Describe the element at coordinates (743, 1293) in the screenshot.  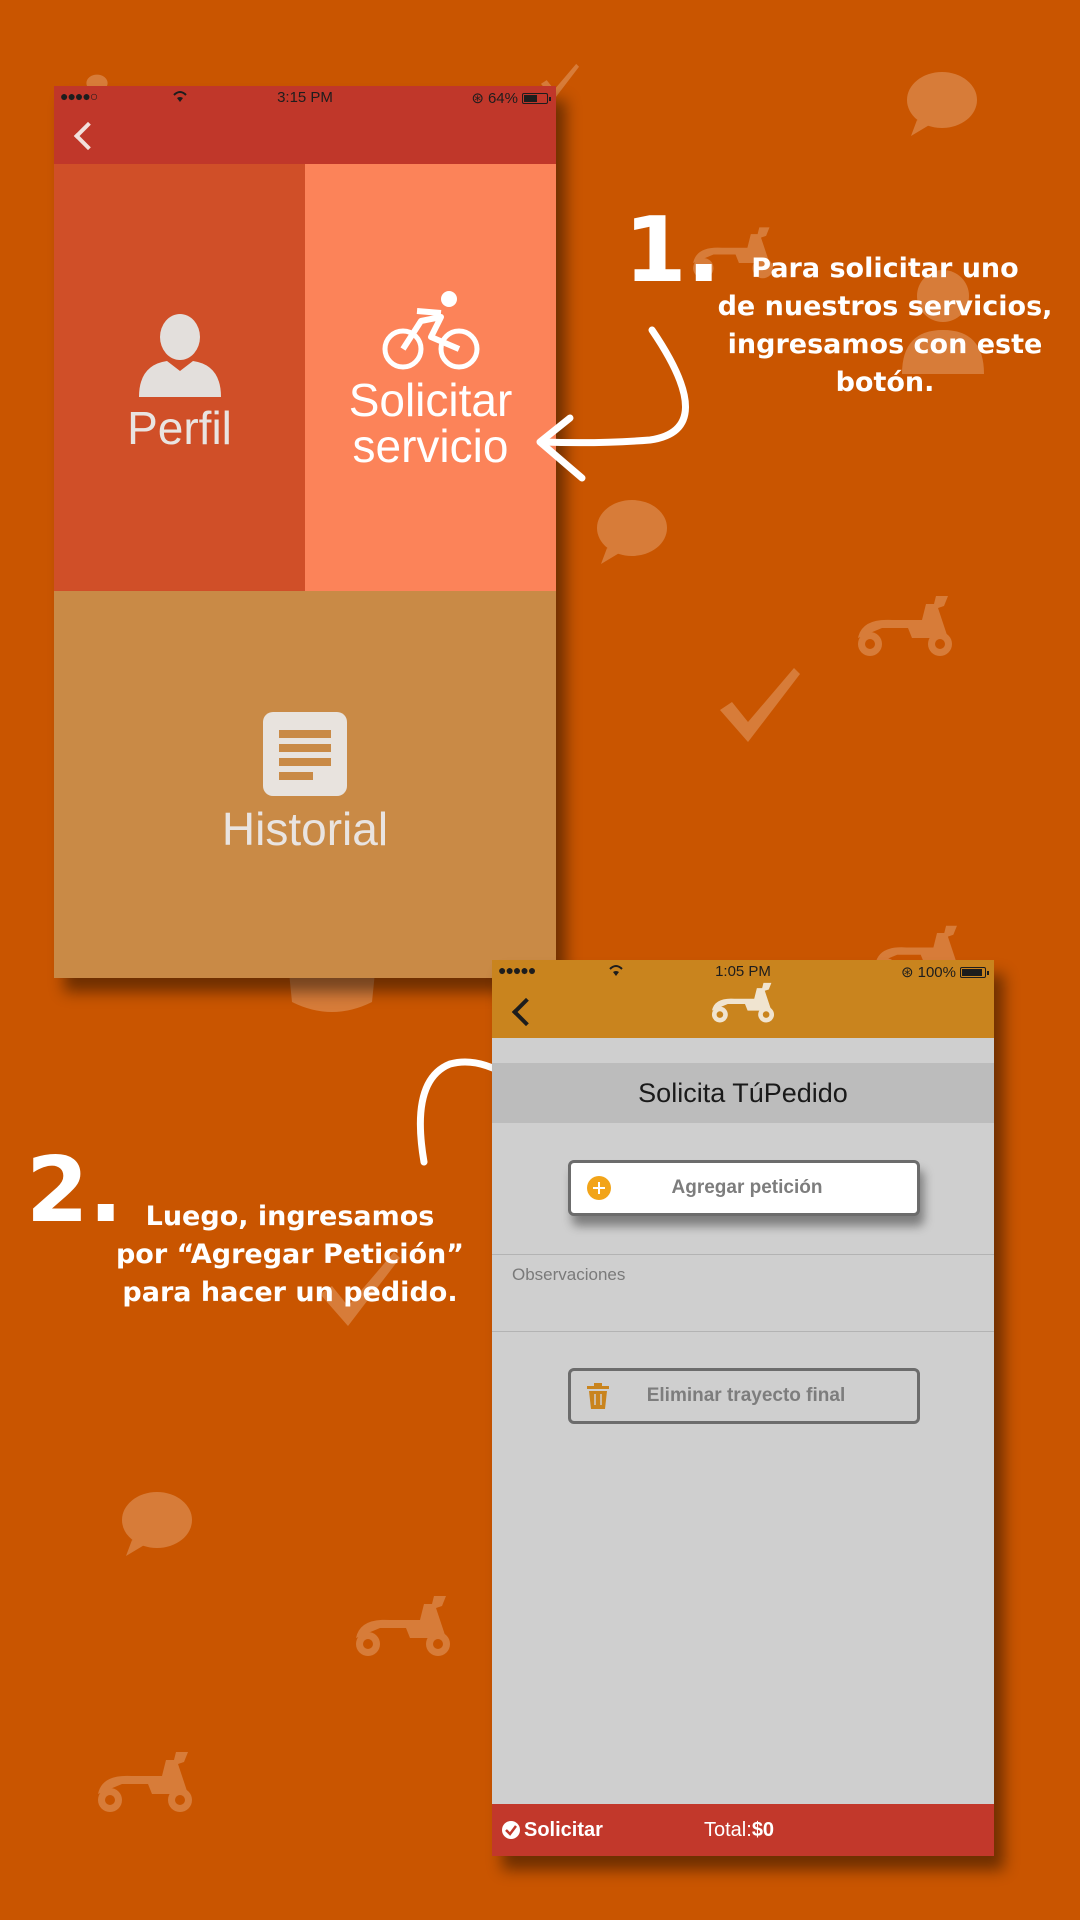
I see `observations-field: Observaciones` at that location.